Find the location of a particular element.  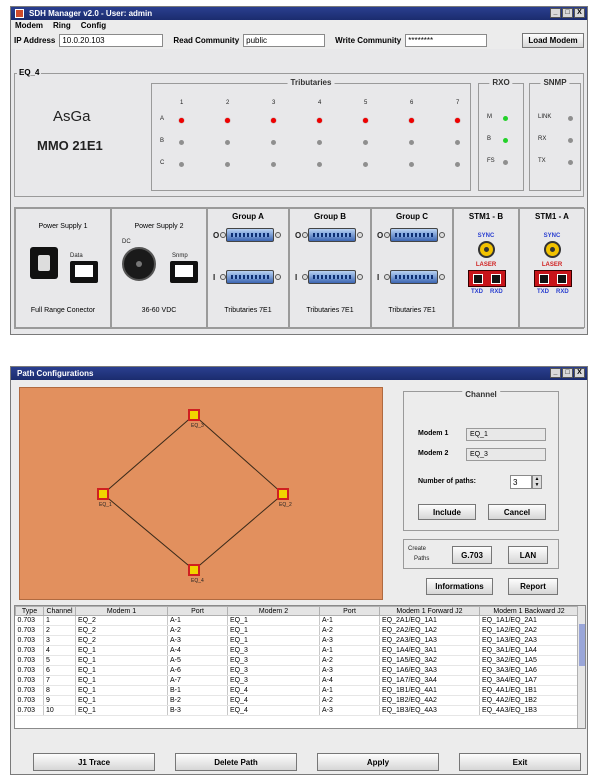

tributary-led-b4 is located at coordinates (319, 142).